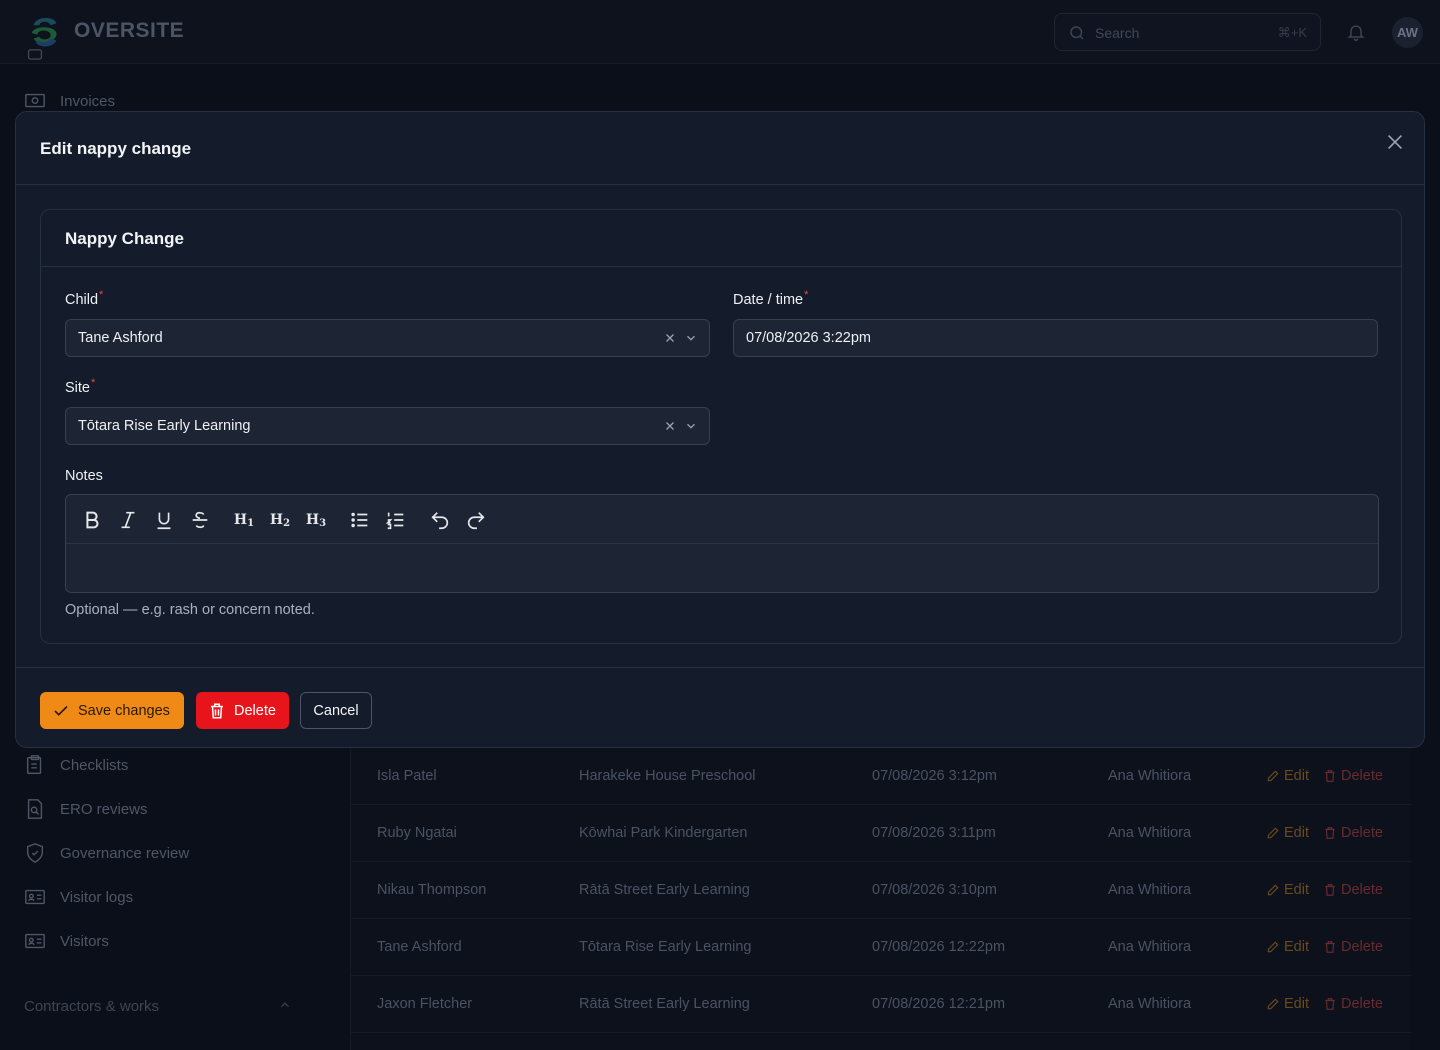 Image resolution: width=1440 pixels, height=1050 pixels. I want to click on heading-2-icon: H2, so click(280, 520).